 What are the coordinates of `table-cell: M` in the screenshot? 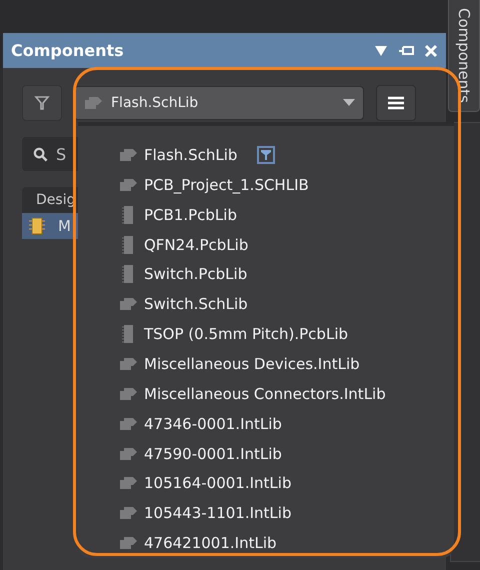 It's located at (64, 226).